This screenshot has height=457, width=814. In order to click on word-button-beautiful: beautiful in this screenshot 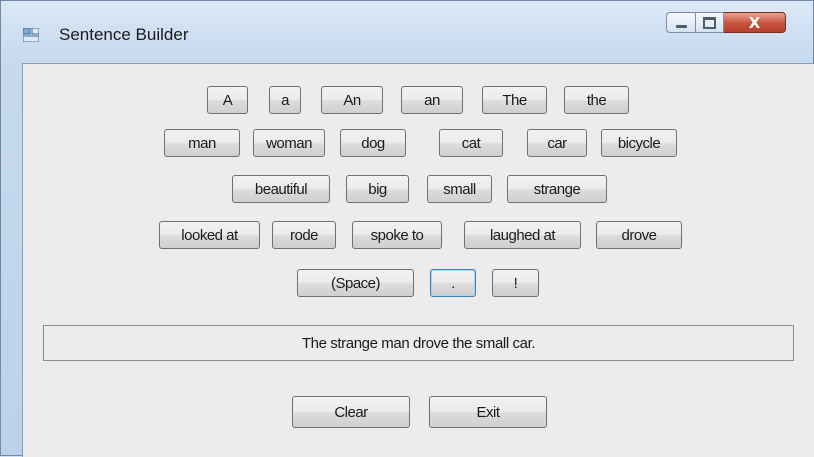, I will do `click(281, 189)`.